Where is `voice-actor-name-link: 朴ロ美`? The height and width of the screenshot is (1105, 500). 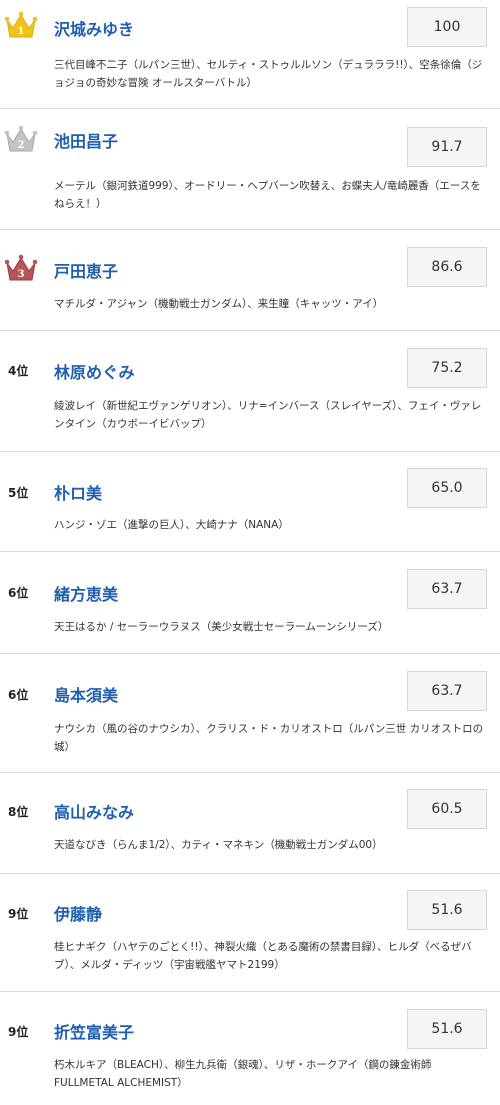 voice-actor-name-link: 朴ロ美 is located at coordinates (78, 492).